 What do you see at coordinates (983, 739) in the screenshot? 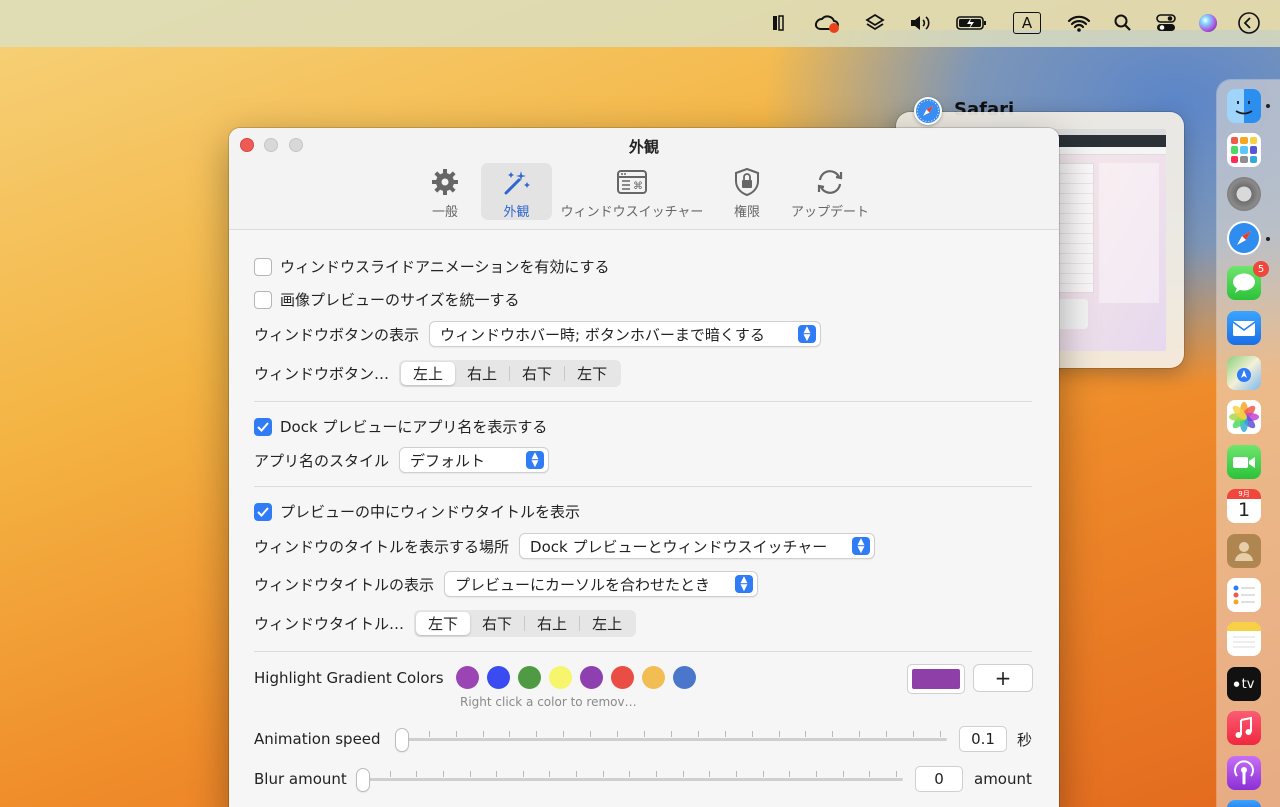
I see `animation-speed-value: 0.1` at bounding box center [983, 739].